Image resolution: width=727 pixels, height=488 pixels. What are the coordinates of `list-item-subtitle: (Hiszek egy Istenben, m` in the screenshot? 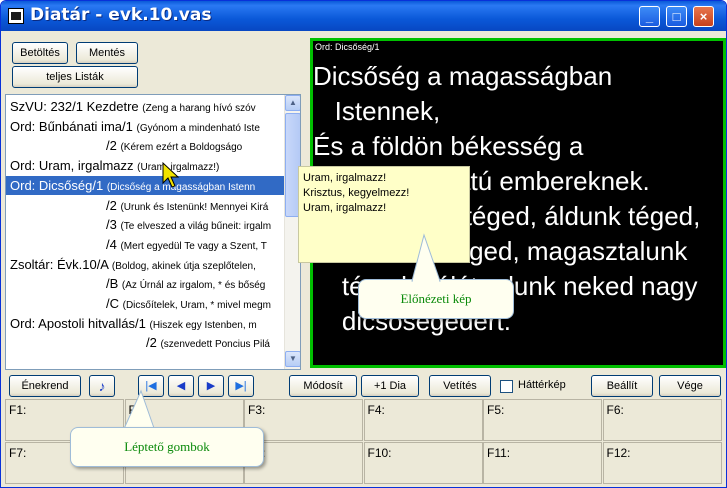 It's located at (203, 325).